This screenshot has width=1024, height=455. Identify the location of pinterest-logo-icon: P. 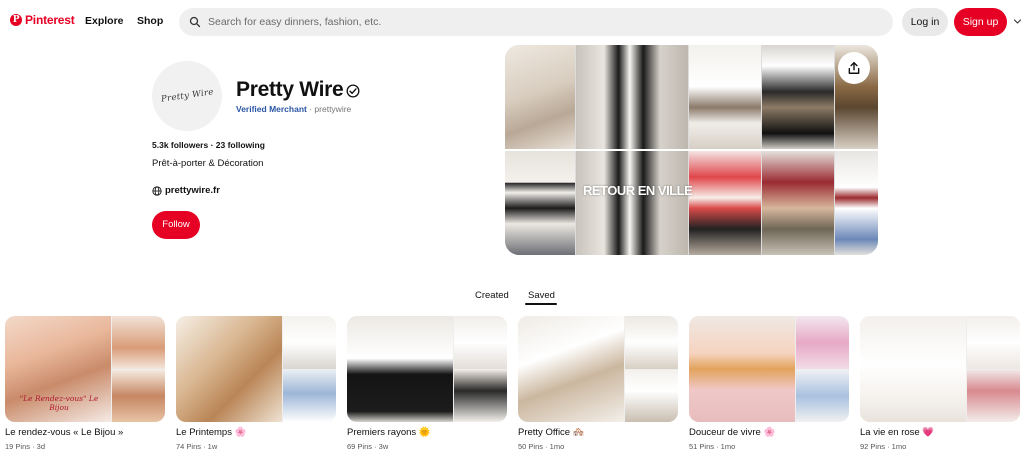
(16, 20).